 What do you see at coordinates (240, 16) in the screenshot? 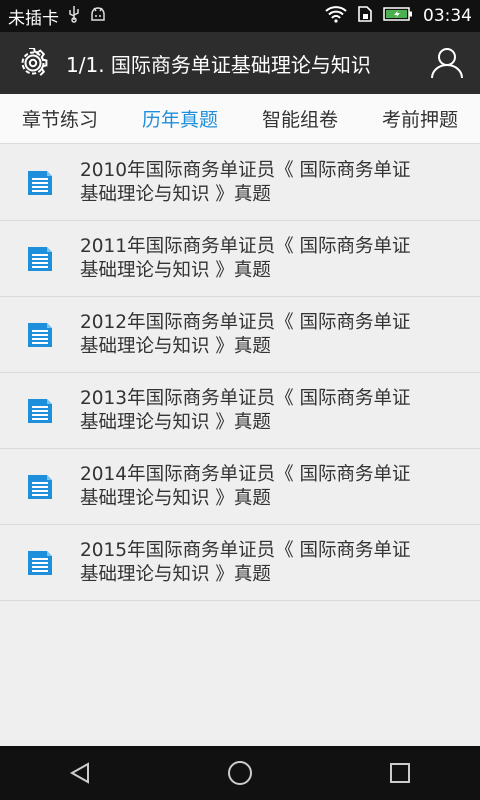
I see `status-bar: 未插卡 03:34` at bounding box center [240, 16].